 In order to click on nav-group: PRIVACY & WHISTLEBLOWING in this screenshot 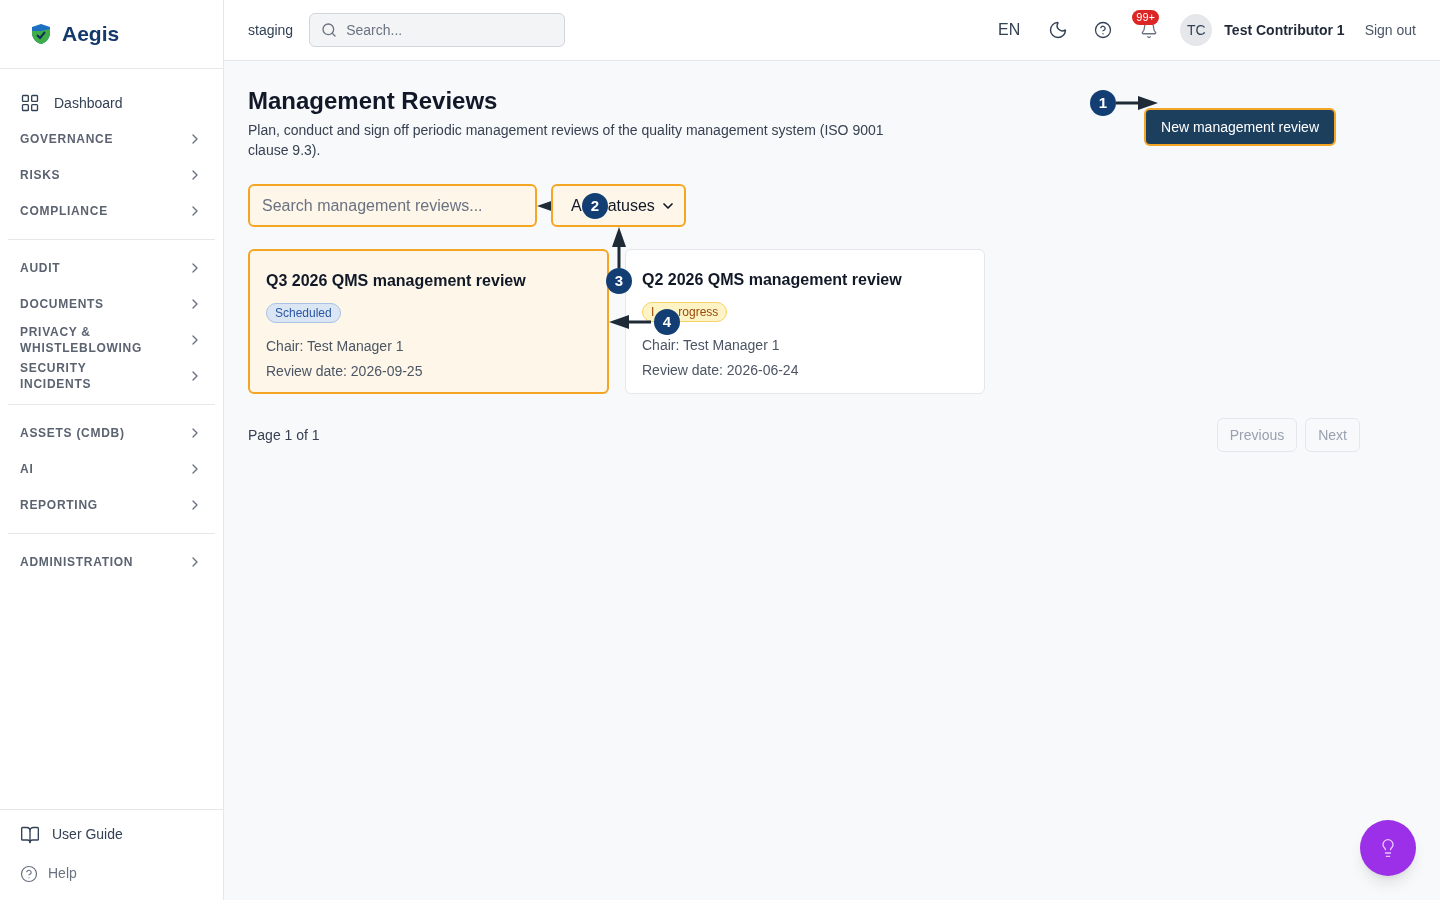, I will do `click(111, 340)`.